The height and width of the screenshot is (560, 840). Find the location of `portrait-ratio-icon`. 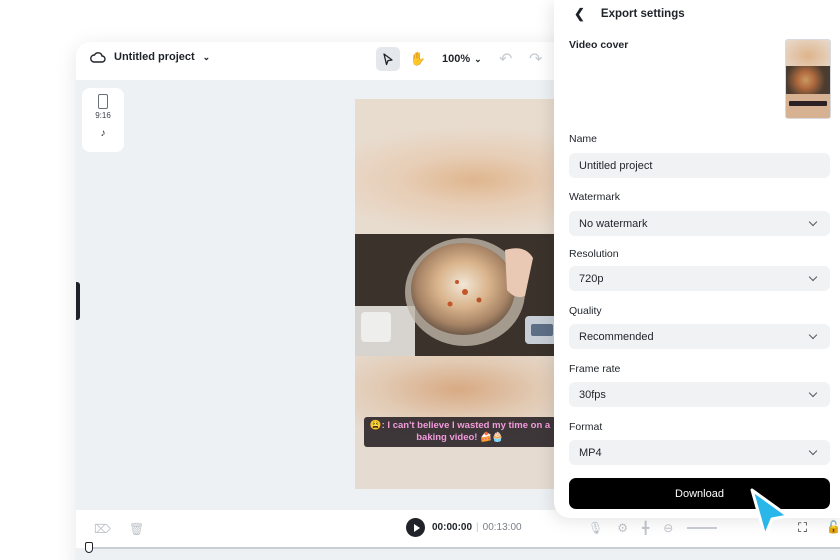

portrait-ratio-icon is located at coordinates (103, 101).